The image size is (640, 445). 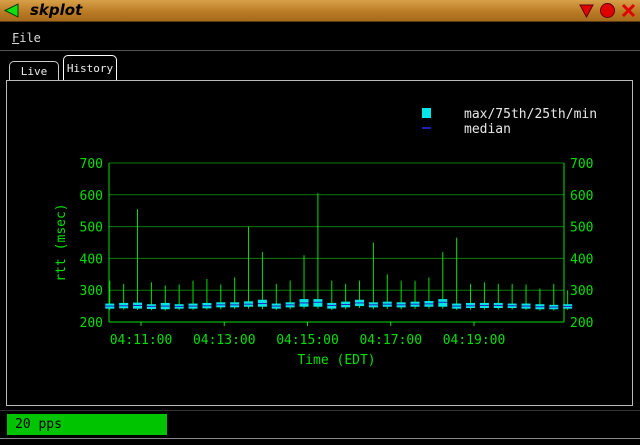 What do you see at coordinates (474, 340) in the screenshot?
I see `x-tick-label: 04:19:00` at bounding box center [474, 340].